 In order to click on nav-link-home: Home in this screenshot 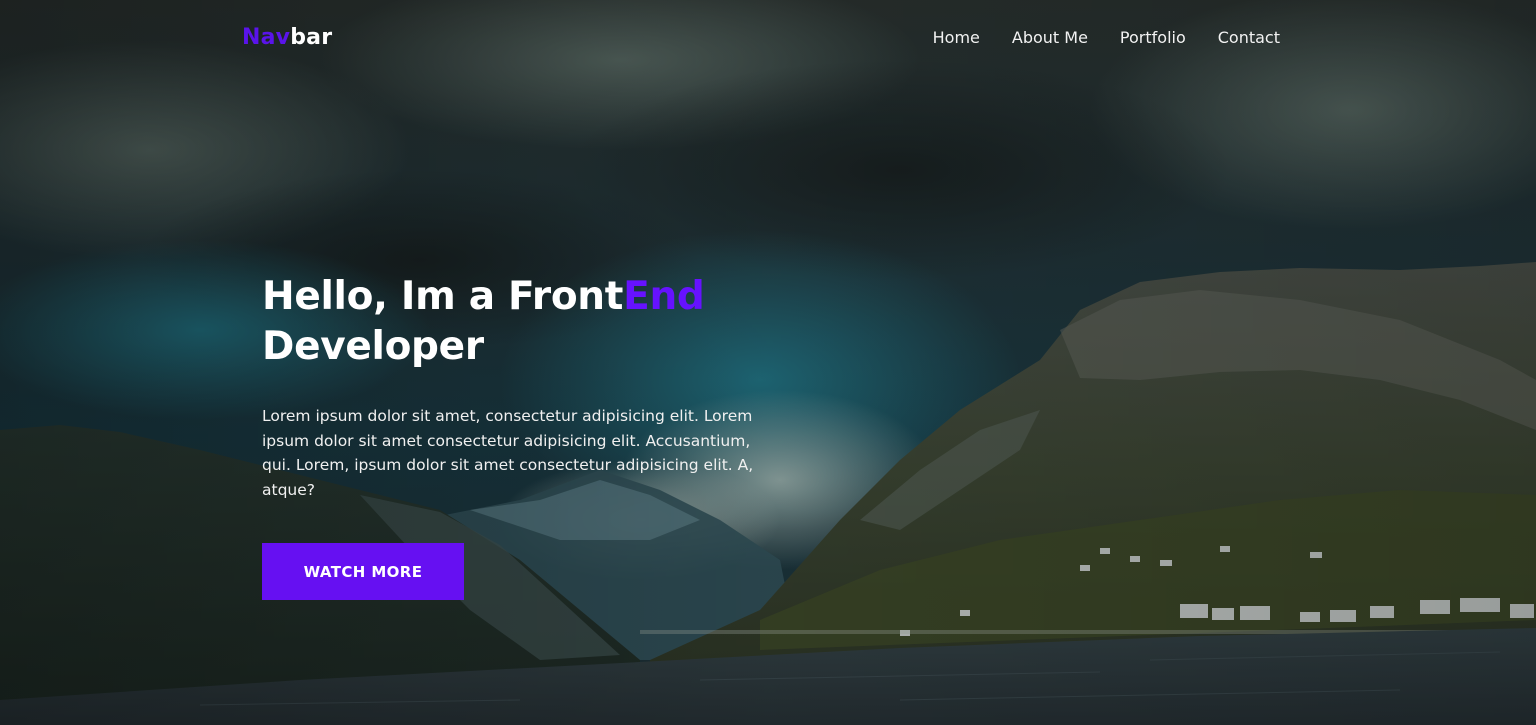, I will do `click(956, 37)`.